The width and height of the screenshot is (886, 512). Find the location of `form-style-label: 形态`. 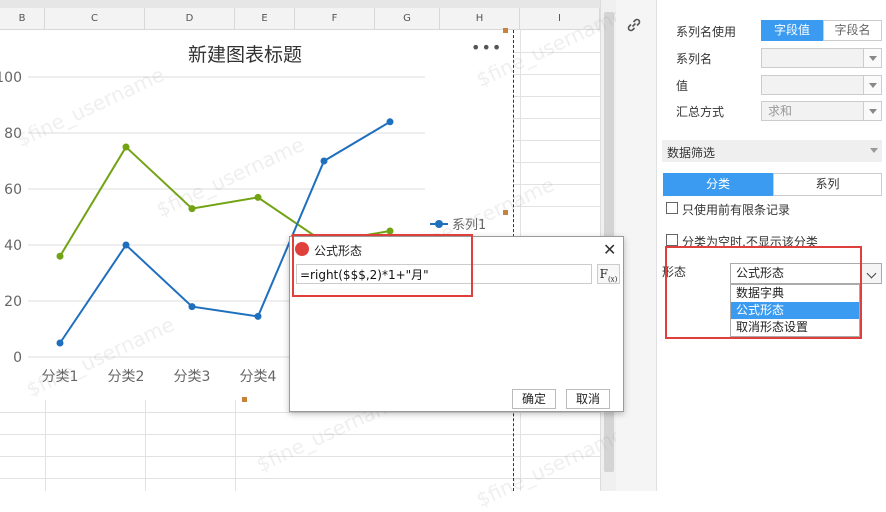

form-style-label: 形态 is located at coordinates (674, 272).